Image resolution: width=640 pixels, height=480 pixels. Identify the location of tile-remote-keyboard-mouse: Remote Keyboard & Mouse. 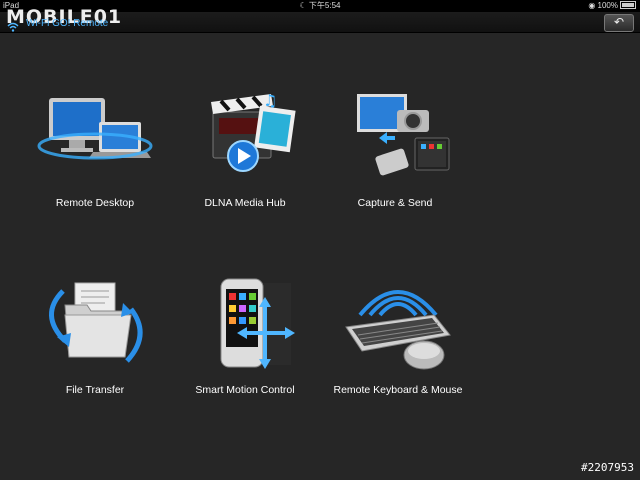
(398, 335).